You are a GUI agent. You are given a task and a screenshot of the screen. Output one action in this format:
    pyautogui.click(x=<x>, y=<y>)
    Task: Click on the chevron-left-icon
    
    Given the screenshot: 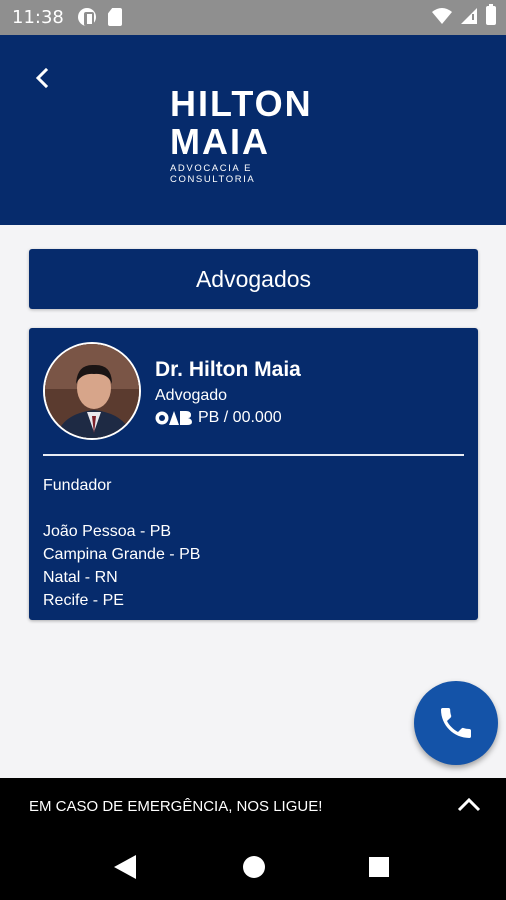 What is the action you would take?
    pyautogui.click(x=42, y=78)
    